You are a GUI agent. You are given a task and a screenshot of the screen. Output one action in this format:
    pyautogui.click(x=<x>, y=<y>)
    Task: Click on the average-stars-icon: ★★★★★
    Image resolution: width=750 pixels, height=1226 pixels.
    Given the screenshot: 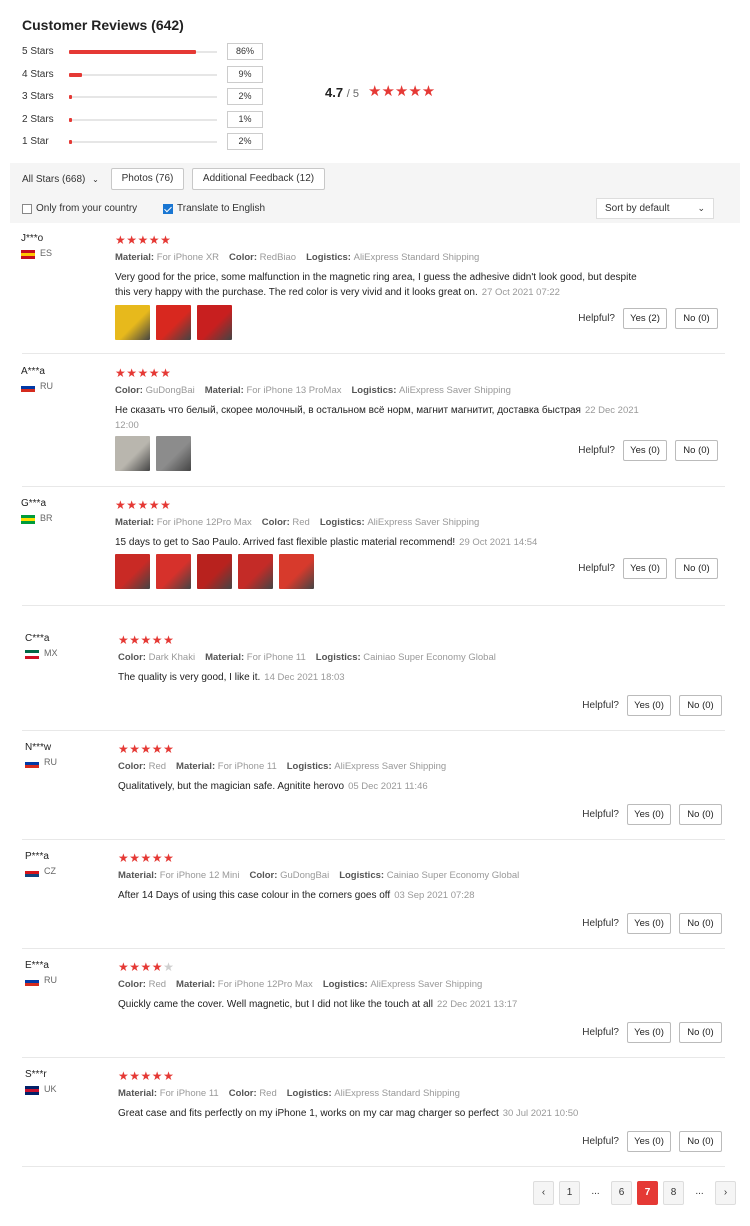 What is the action you would take?
    pyautogui.click(x=402, y=91)
    